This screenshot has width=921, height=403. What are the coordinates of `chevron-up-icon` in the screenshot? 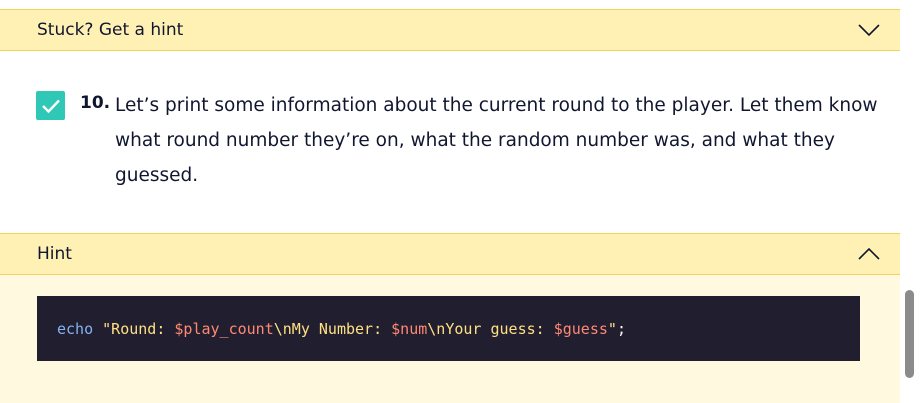 It's located at (869, 253).